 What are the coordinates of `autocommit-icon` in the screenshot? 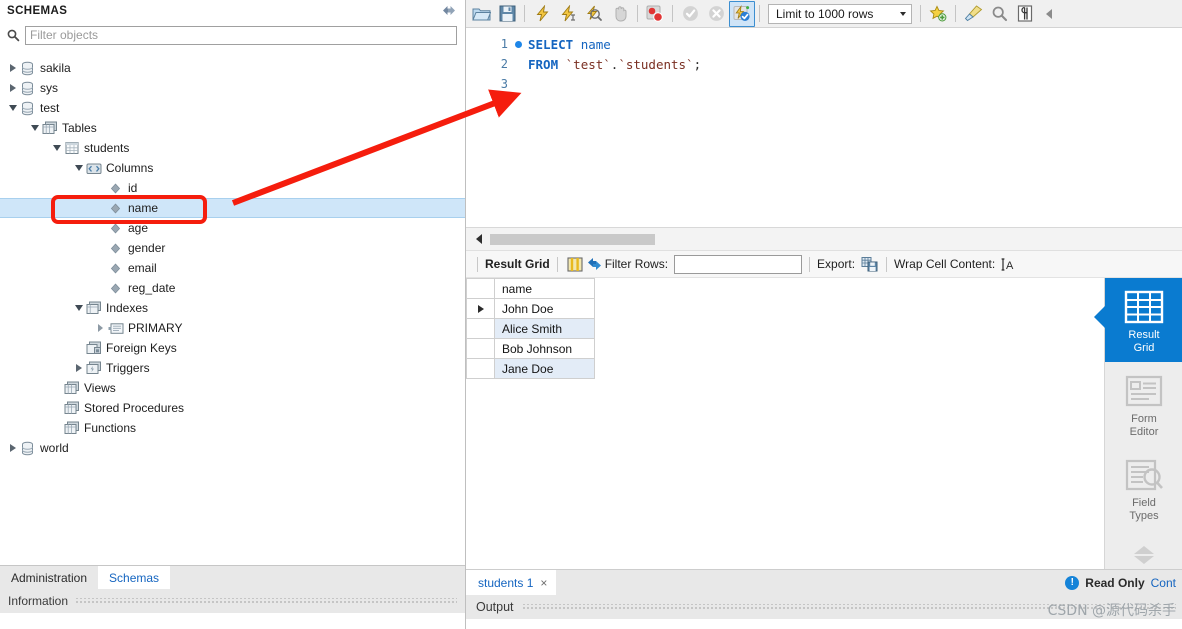 It's located at (742, 13).